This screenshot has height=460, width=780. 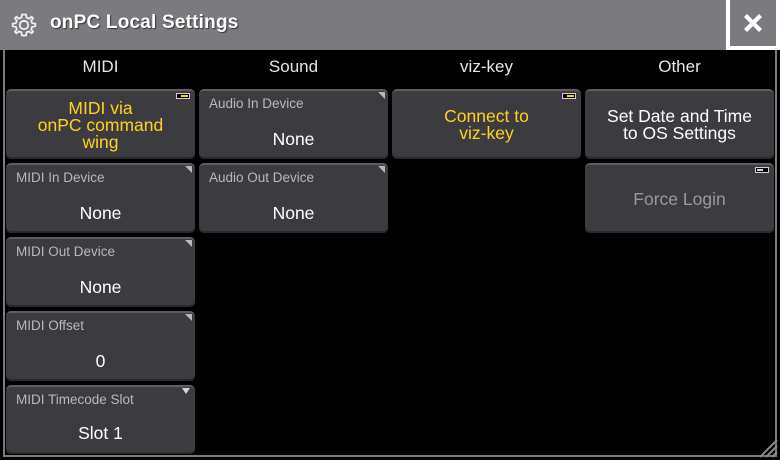 I want to click on force-login-label: Force Login, so click(x=679, y=198).